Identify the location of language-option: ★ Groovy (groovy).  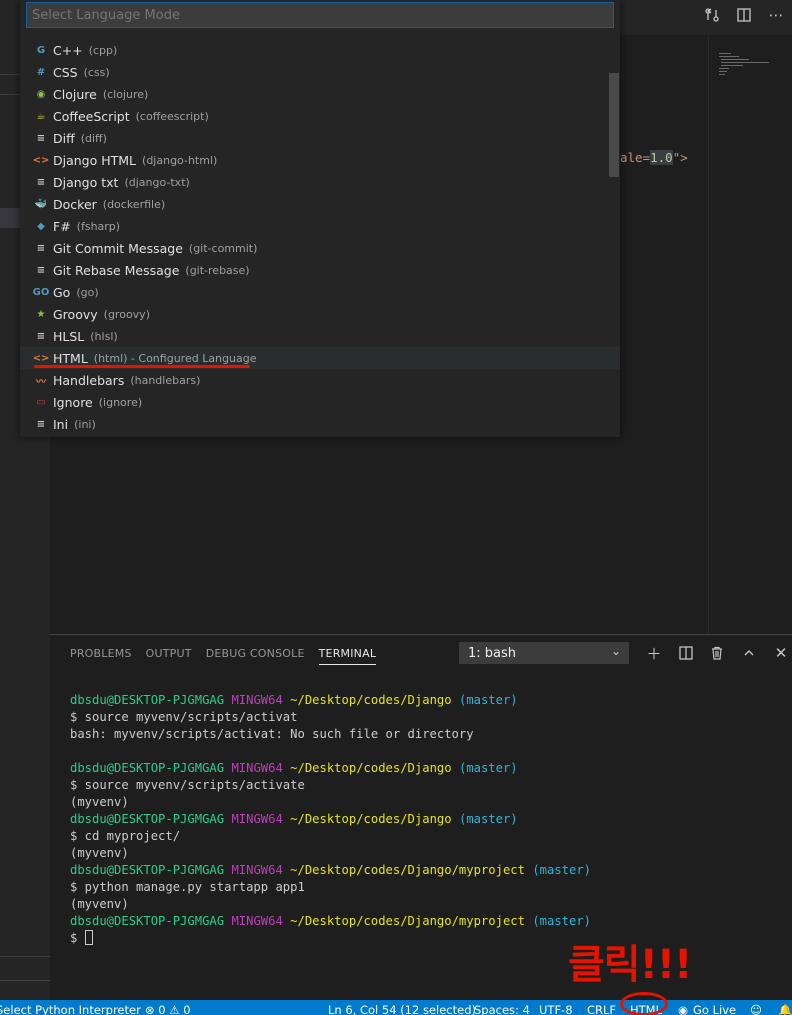
(320, 314).